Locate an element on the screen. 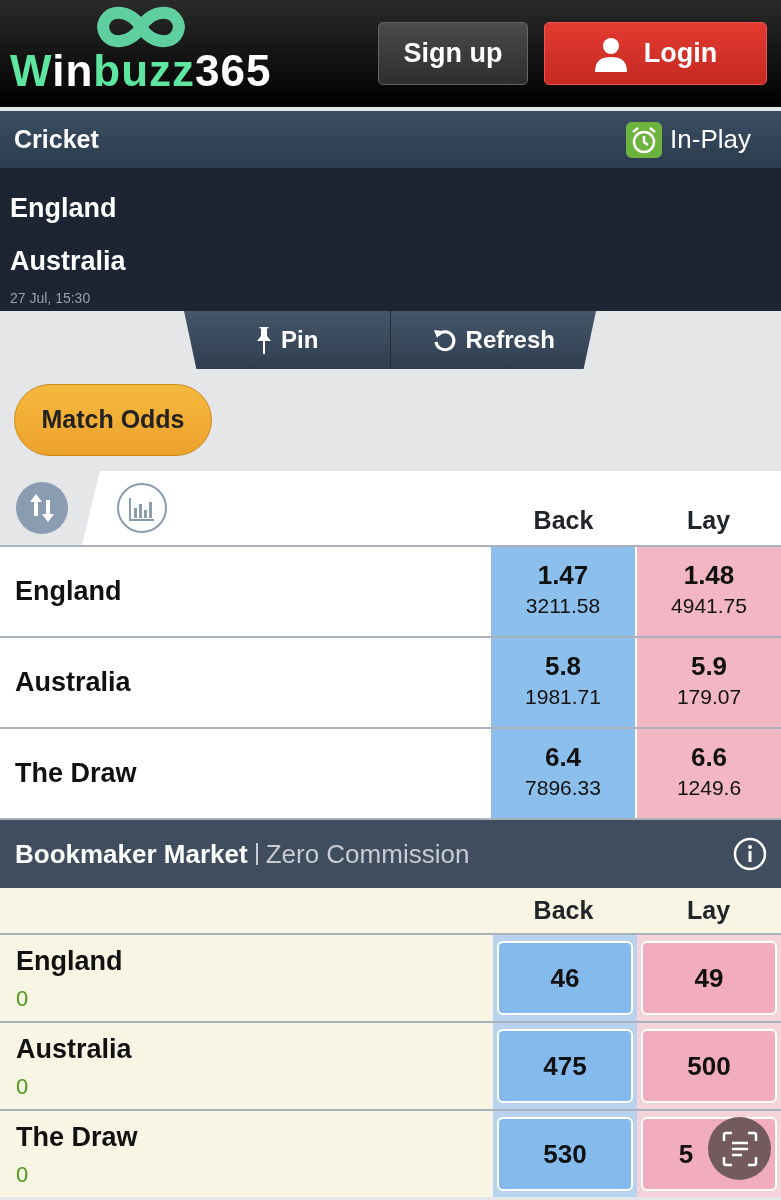  in-play-label: In-Play is located at coordinates (710, 139).